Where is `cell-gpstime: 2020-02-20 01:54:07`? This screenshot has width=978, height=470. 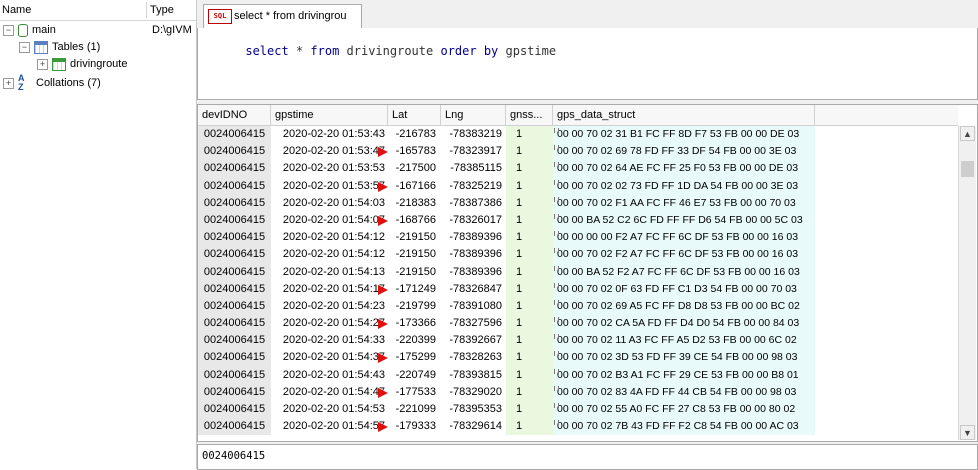
cell-gpstime: 2020-02-20 01:54:07 is located at coordinates (329, 220).